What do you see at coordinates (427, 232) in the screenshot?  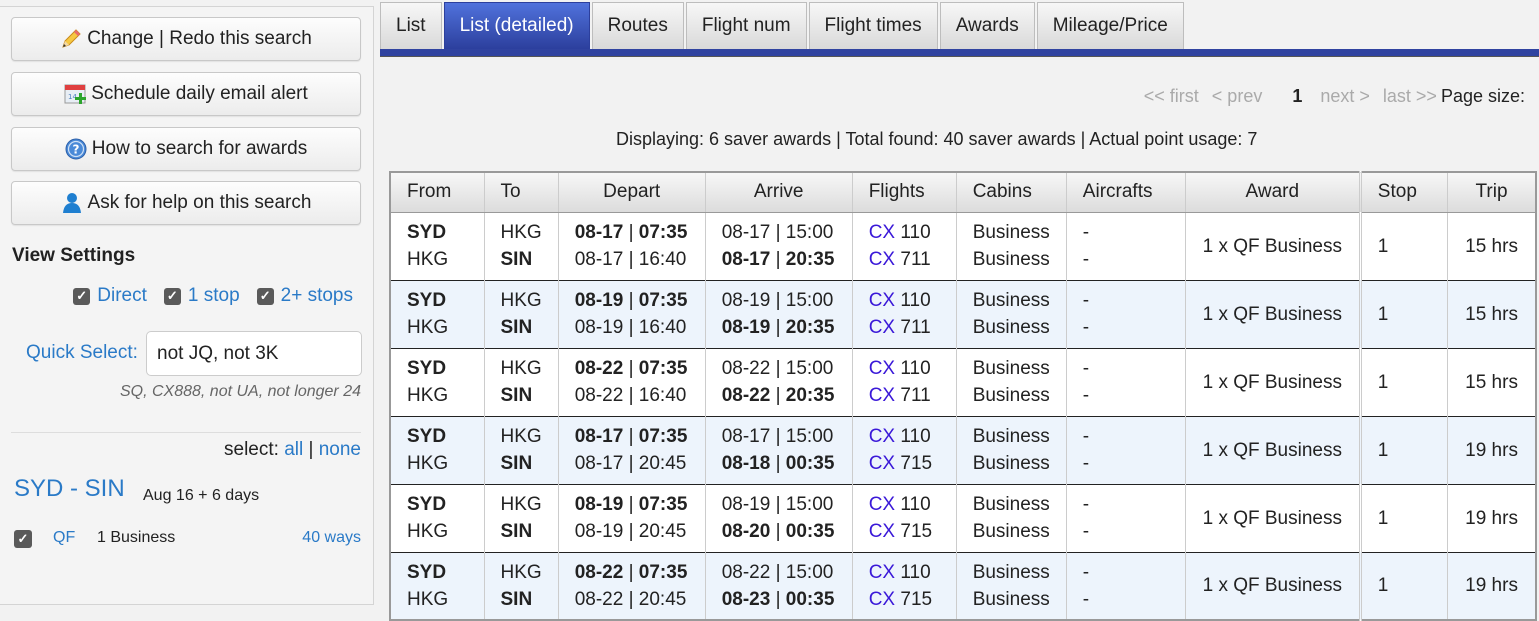 I see `from-airport: SYD` at bounding box center [427, 232].